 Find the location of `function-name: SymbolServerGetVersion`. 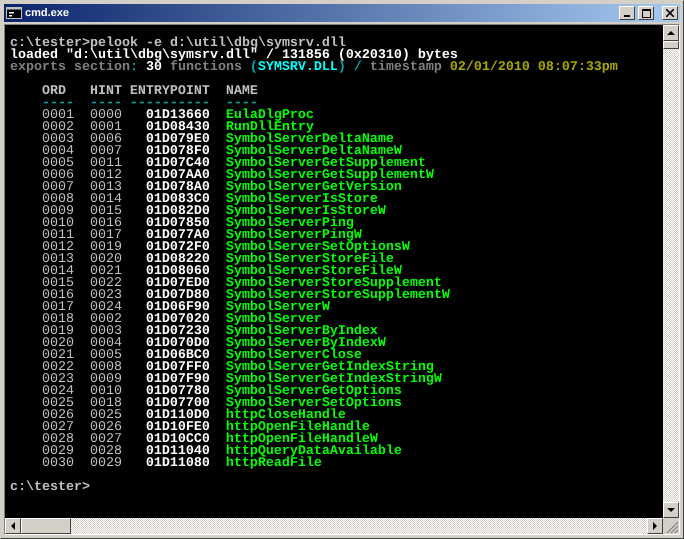

function-name: SymbolServerGetVersion is located at coordinates (314, 188).